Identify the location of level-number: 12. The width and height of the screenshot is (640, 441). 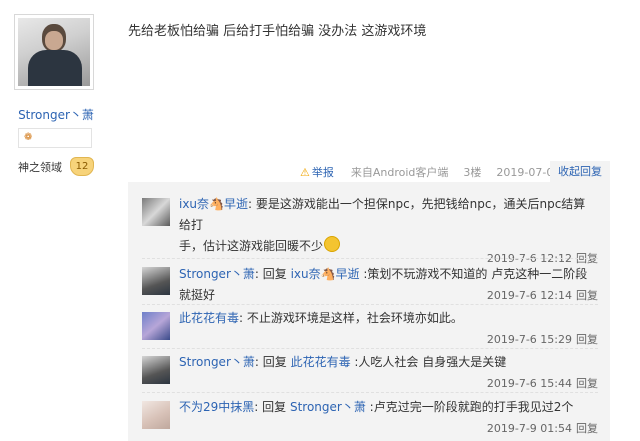
(82, 166).